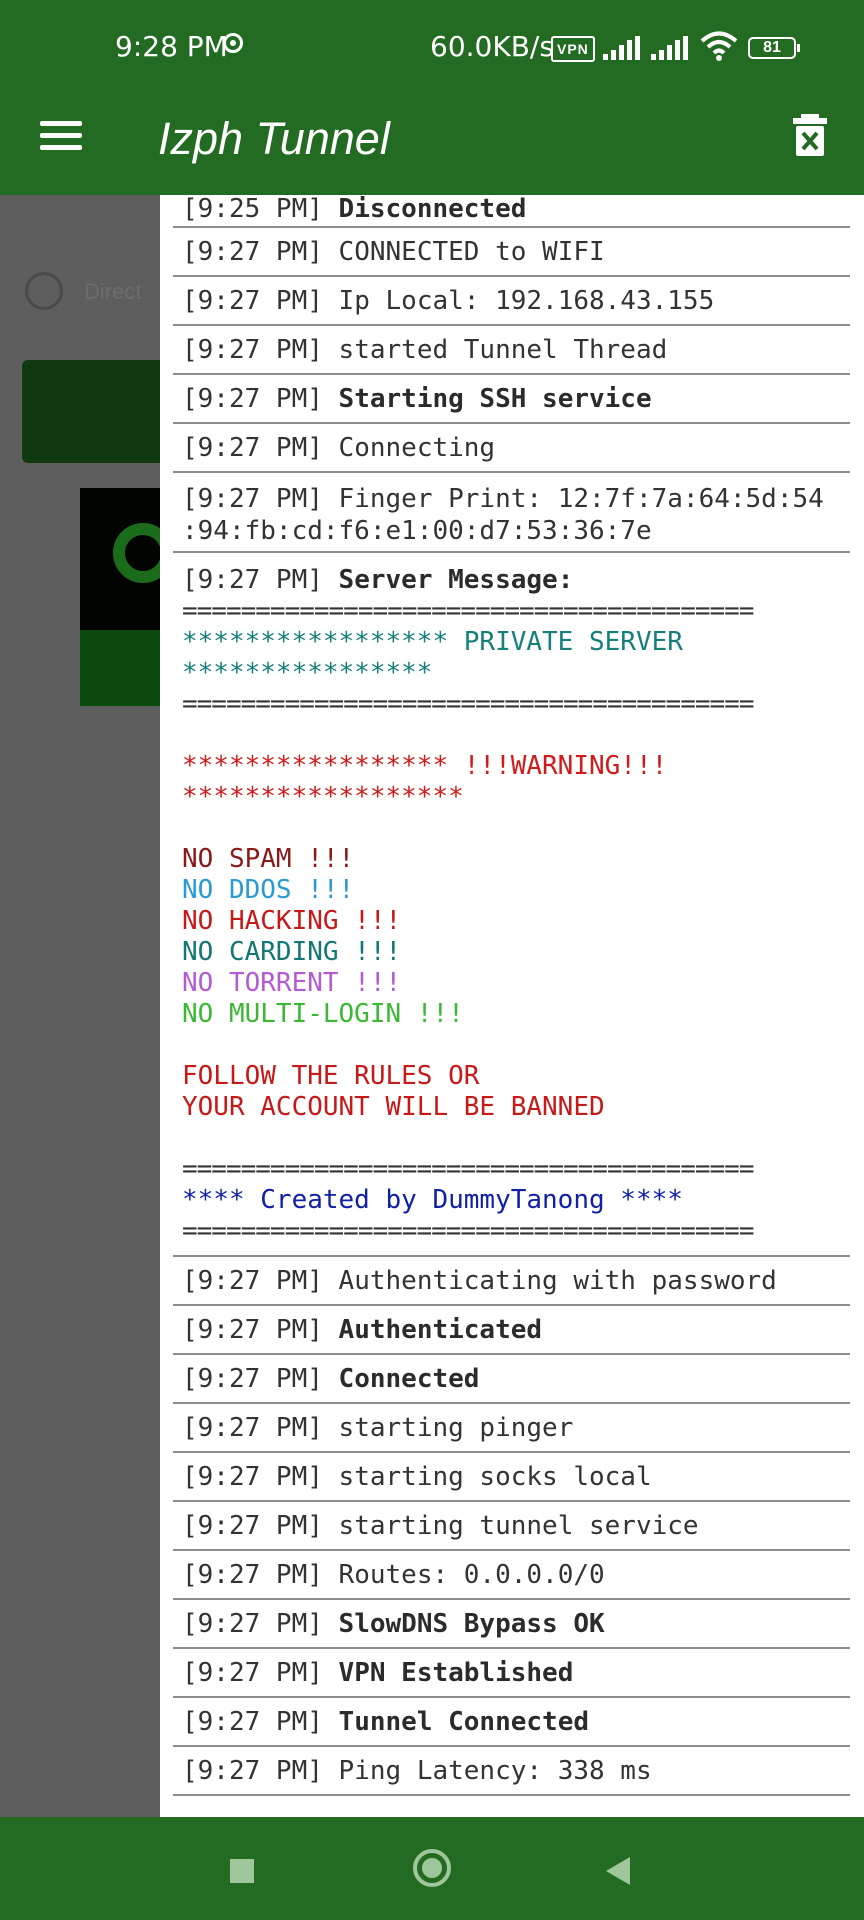 This screenshot has width=864, height=1920. Describe the element at coordinates (810, 135) in the screenshot. I see `trash-clear-icon` at that location.